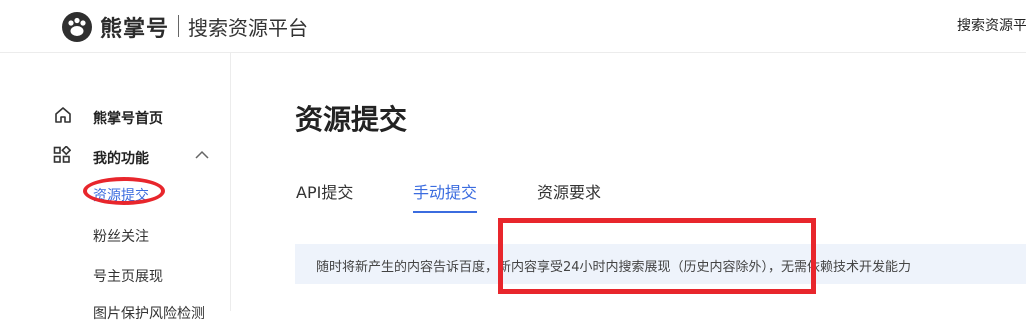  What do you see at coordinates (121, 158) in the screenshot?
I see `sidebar-group-functions: 我的功能` at bounding box center [121, 158].